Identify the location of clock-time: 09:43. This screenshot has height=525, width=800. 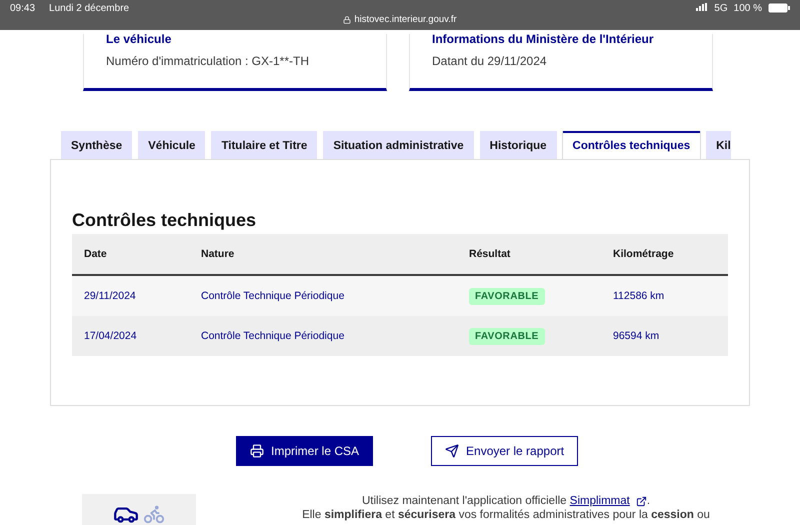
(23, 9).